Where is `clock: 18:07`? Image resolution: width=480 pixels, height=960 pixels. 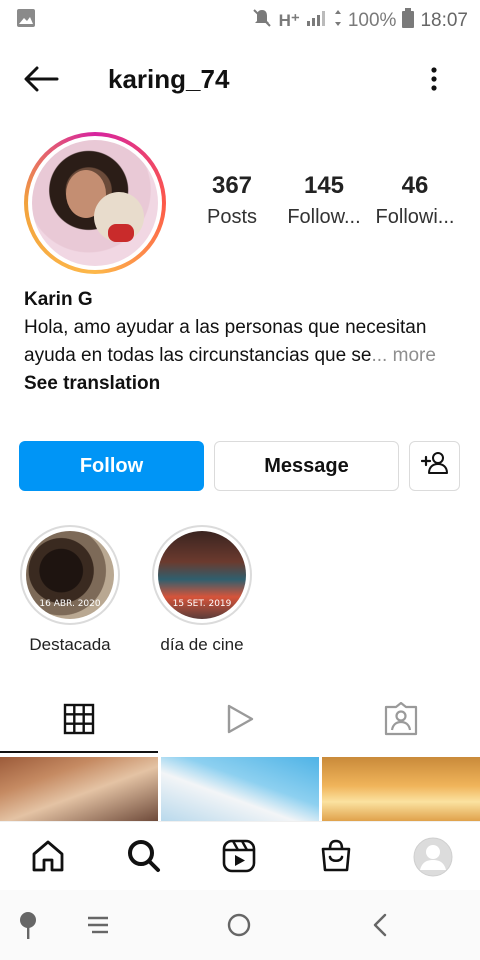
clock: 18:07 is located at coordinates (444, 20).